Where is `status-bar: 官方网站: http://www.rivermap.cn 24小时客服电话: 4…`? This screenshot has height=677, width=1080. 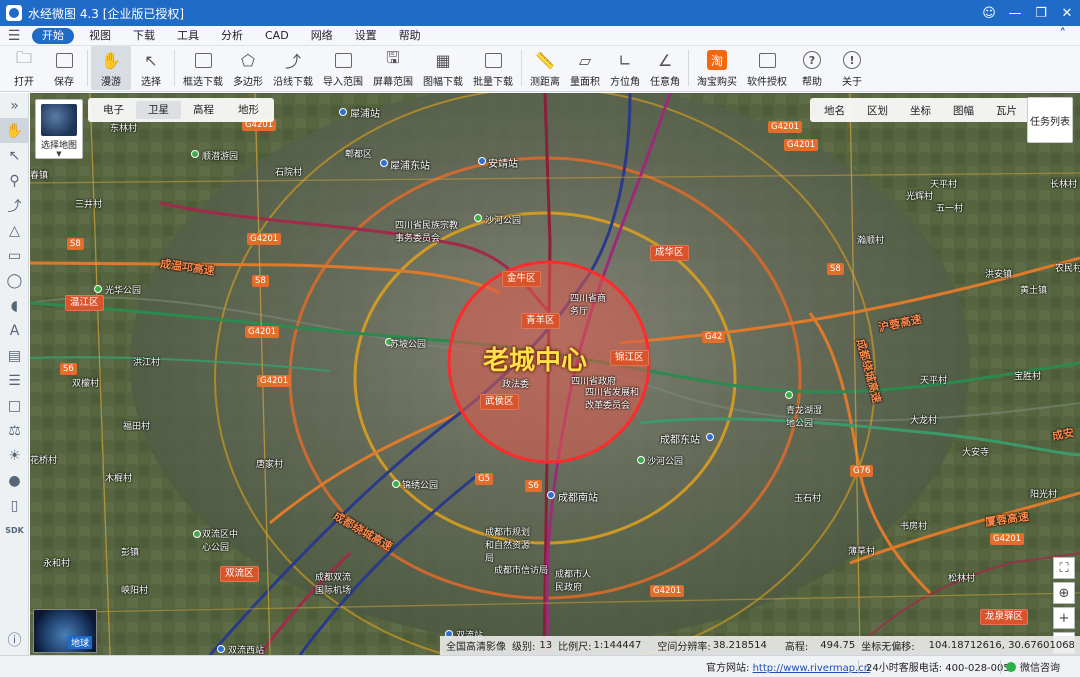 status-bar: 官方网站: http://www.rivermap.cn 24小时客服电话: 4… is located at coordinates (540, 666).